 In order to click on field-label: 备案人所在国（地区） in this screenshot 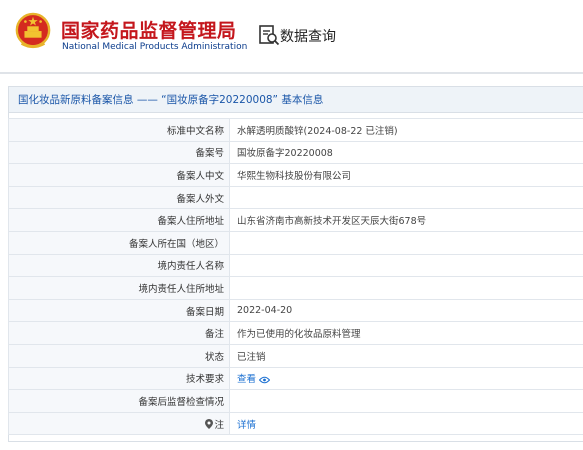, I will do `click(119, 242)`.